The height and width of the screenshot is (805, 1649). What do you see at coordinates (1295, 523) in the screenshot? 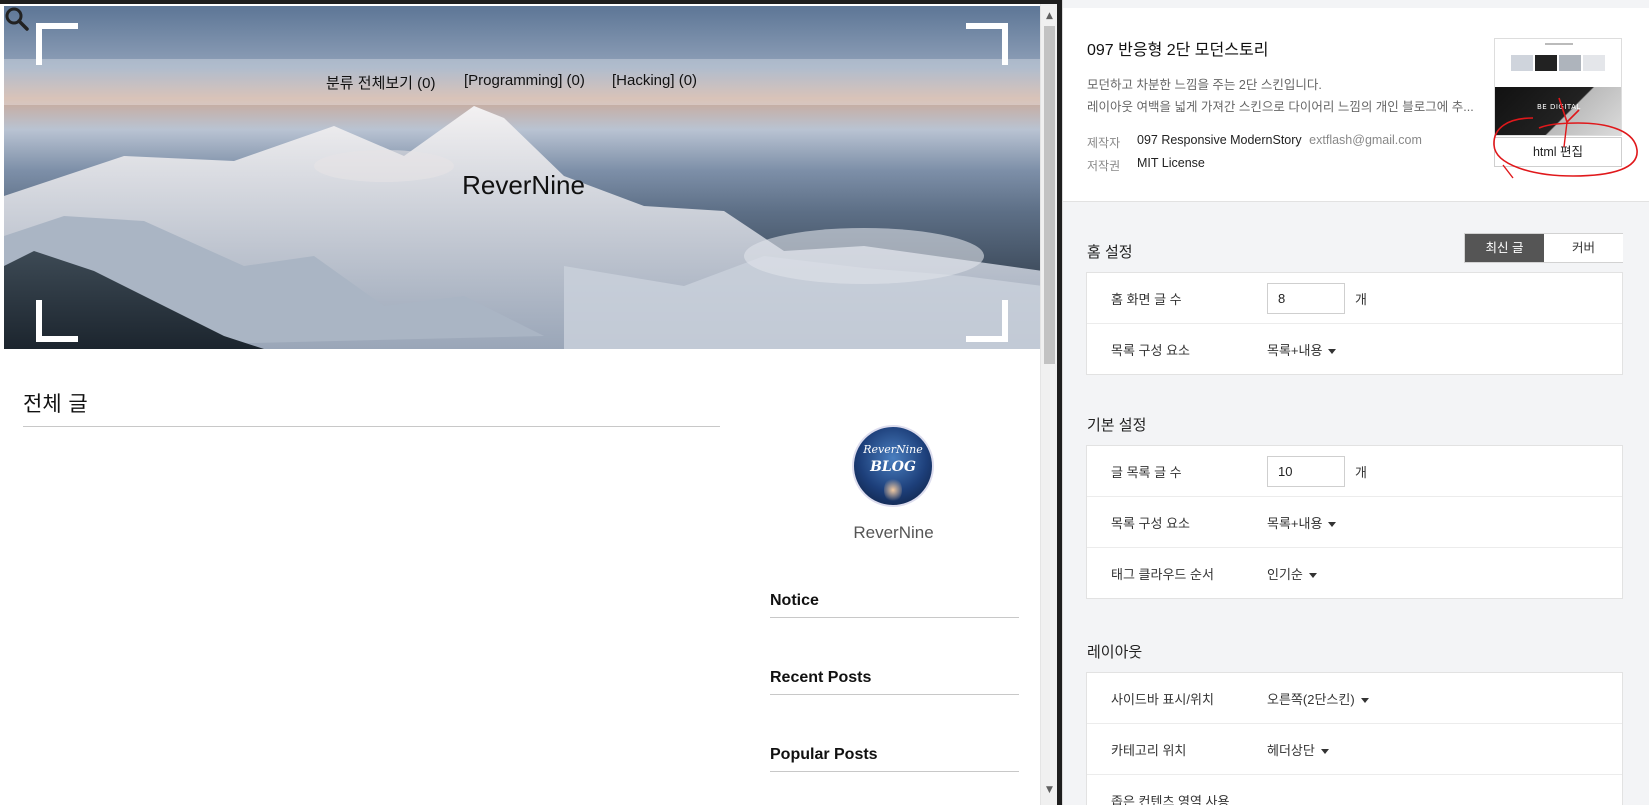
I see `list-type-value: 목록+내용` at bounding box center [1295, 523].